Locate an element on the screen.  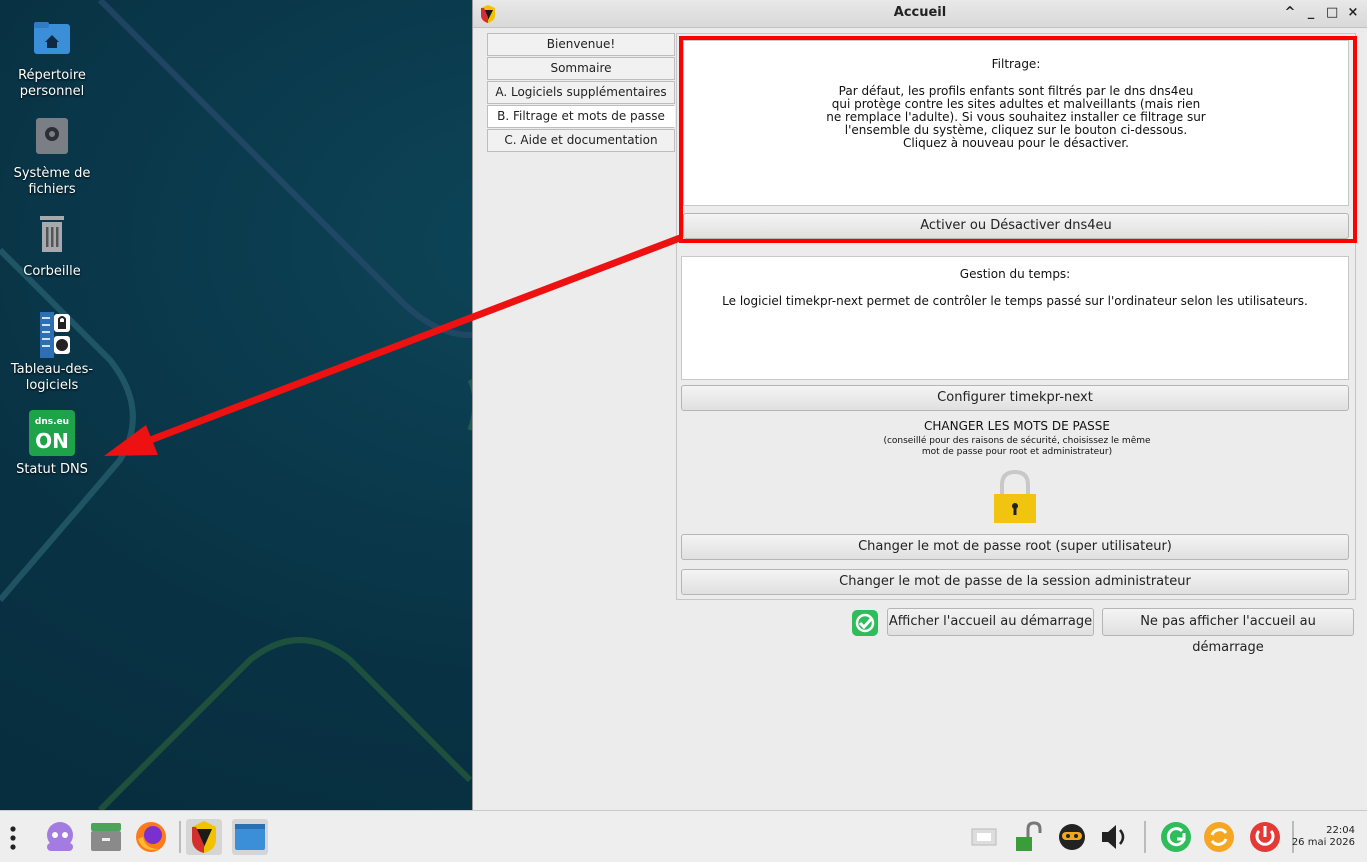
toggle-dns4eu-button: Activer ou Désactiver dns4eu is located at coordinates (1016, 226).